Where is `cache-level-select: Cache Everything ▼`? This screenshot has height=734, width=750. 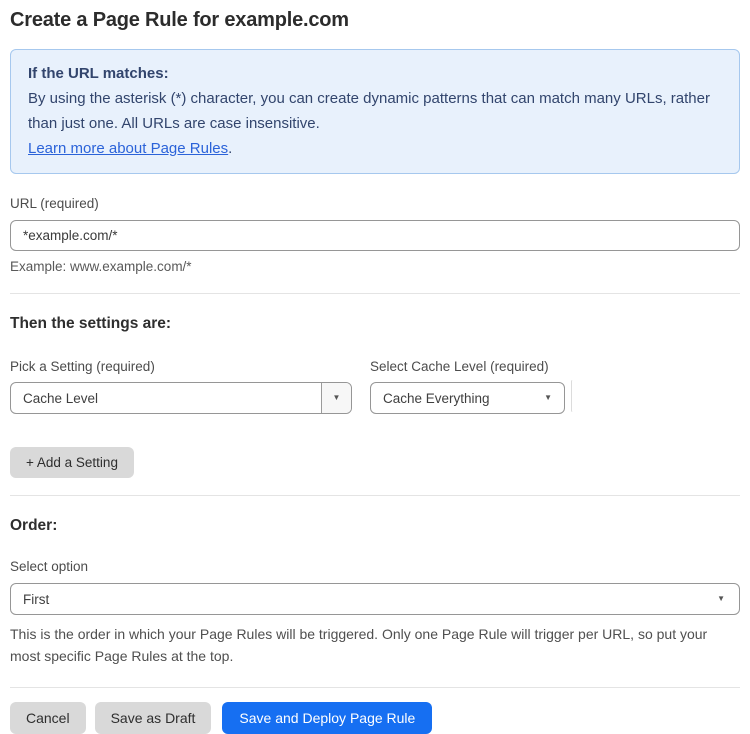 cache-level-select: Cache Everything ▼ is located at coordinates (467, 398).